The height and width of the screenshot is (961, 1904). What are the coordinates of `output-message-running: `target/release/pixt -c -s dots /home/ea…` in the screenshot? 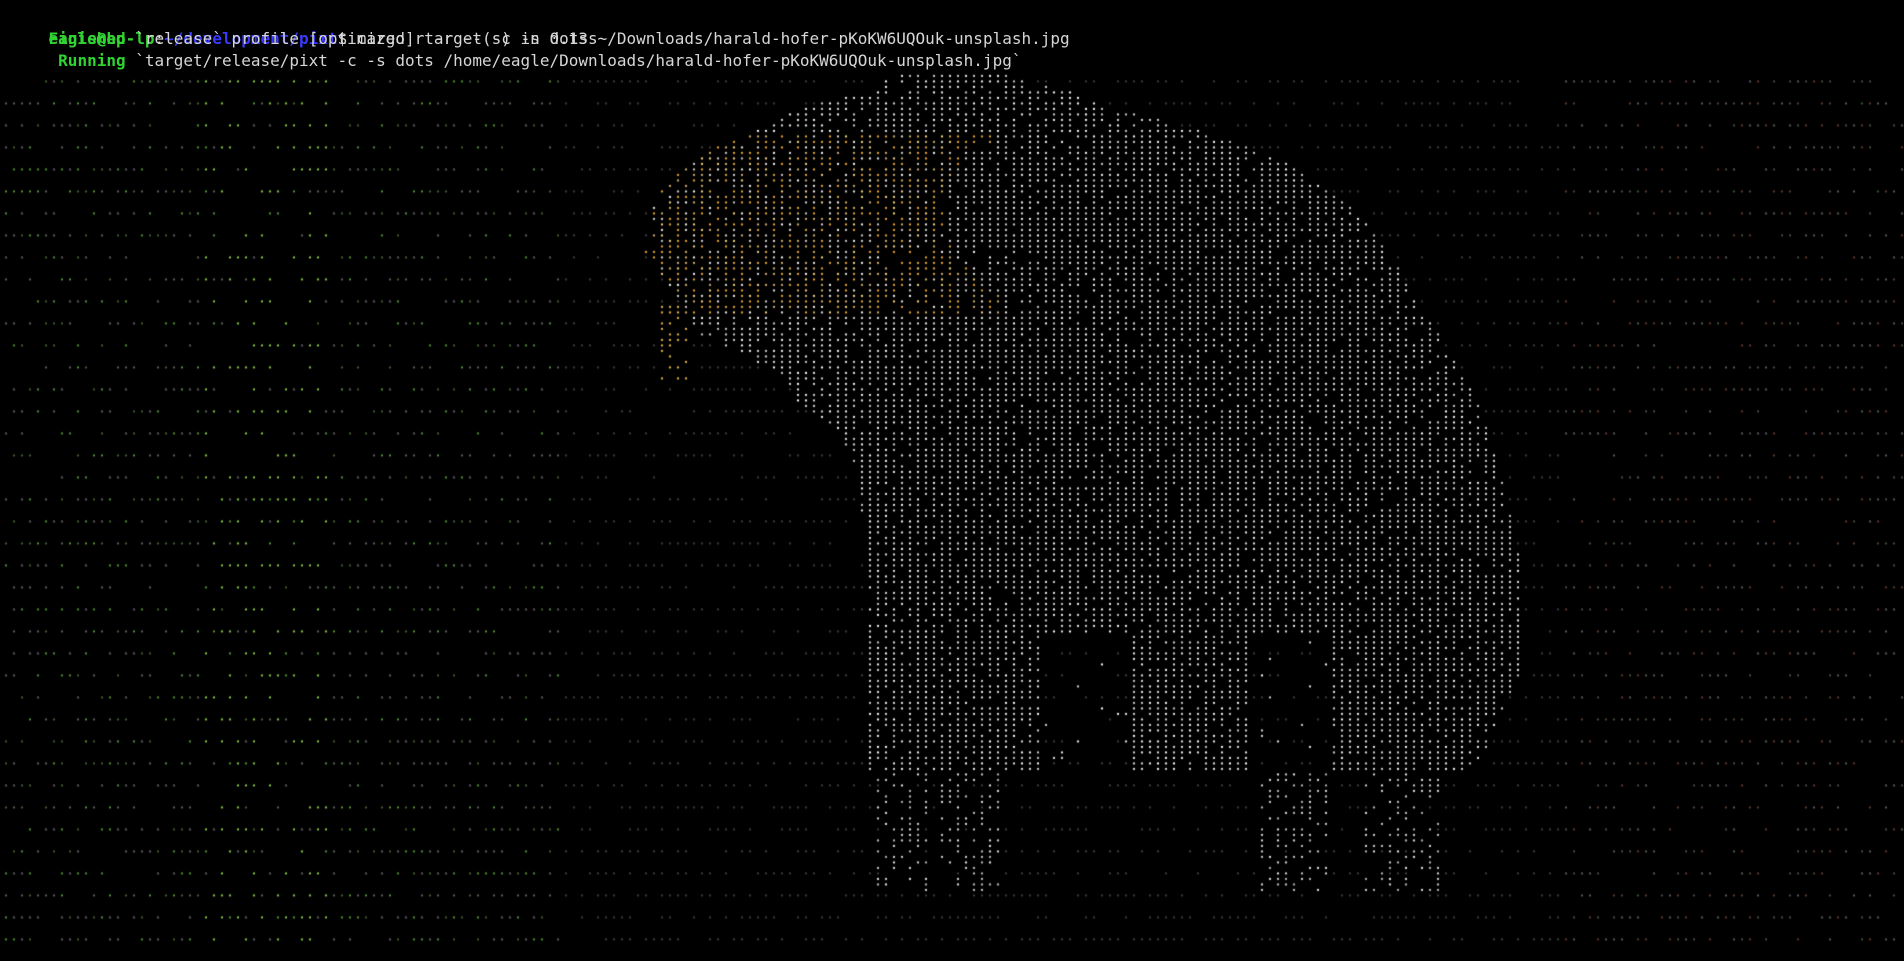 It's located at (573, 60).